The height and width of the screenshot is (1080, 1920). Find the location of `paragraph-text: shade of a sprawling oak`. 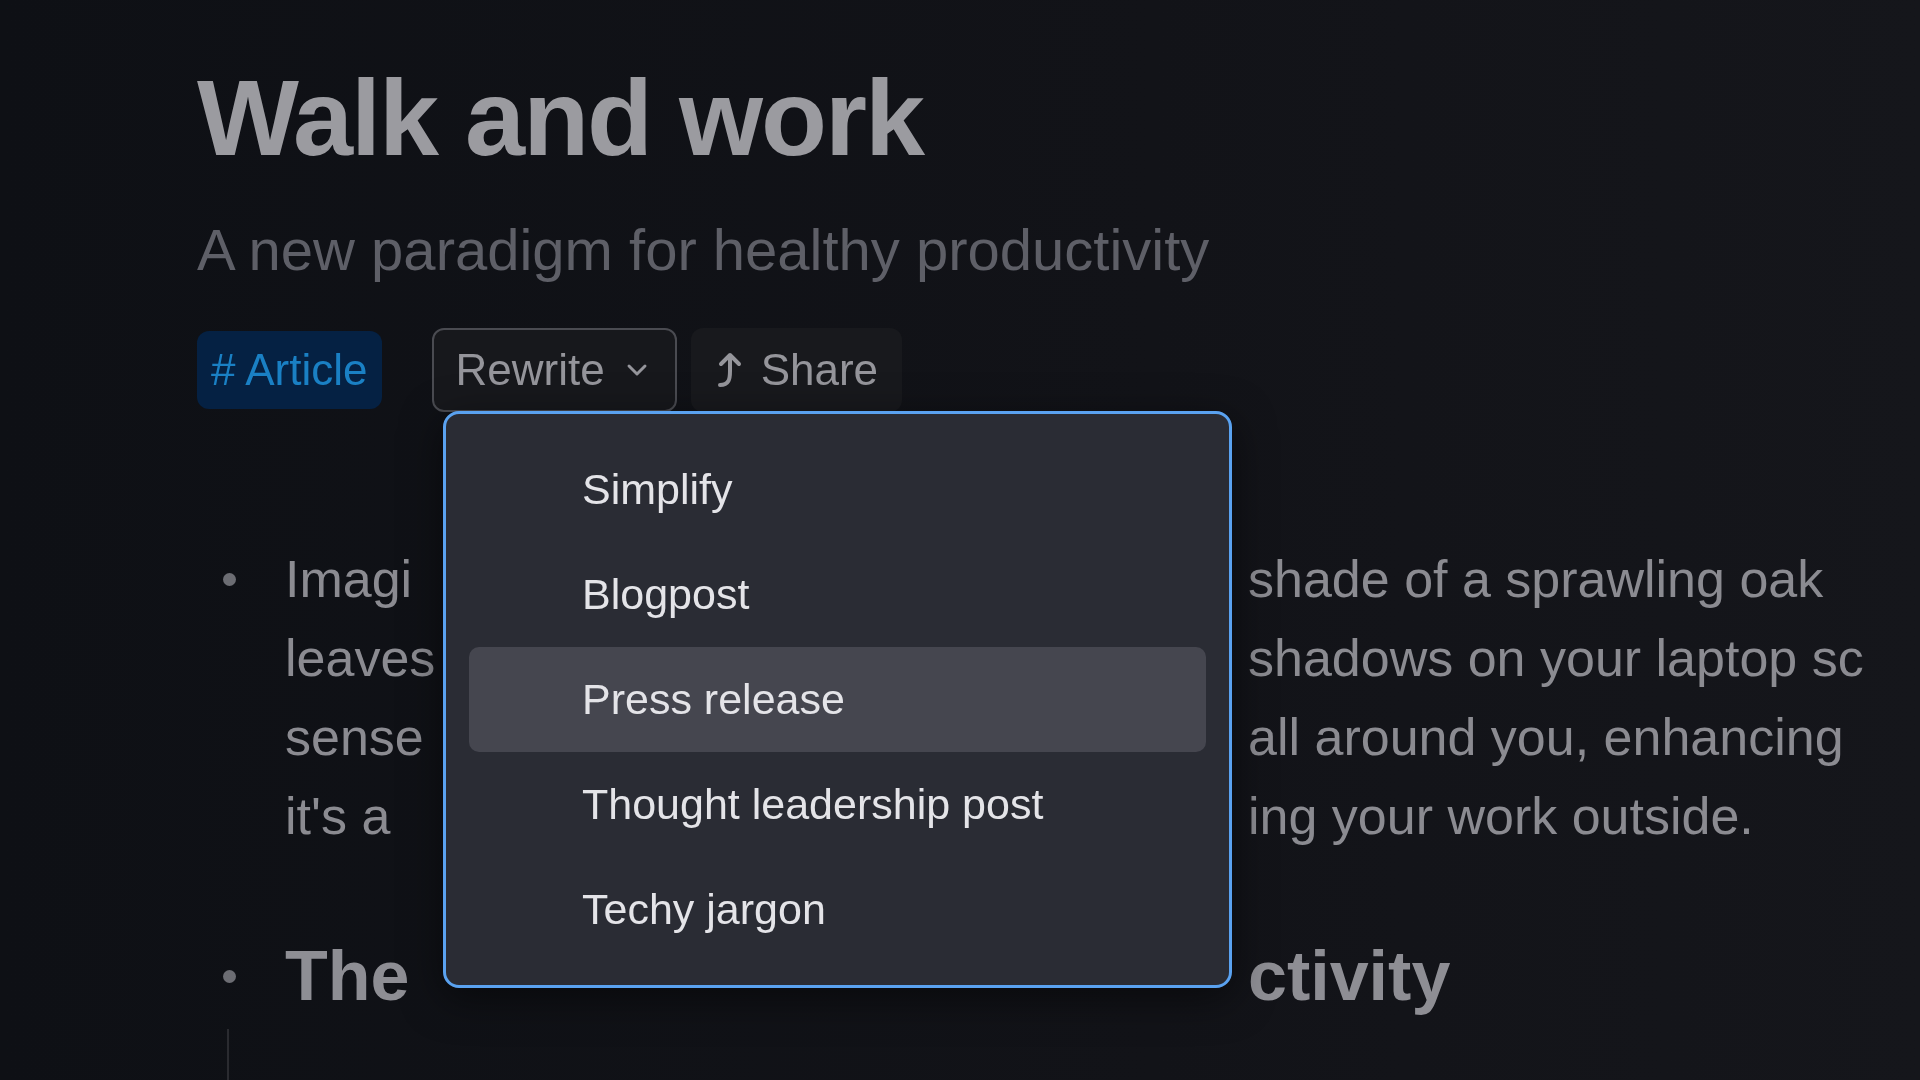

paragraph-text: shade of a sprawling oak is located at coordinates (1536, 579).